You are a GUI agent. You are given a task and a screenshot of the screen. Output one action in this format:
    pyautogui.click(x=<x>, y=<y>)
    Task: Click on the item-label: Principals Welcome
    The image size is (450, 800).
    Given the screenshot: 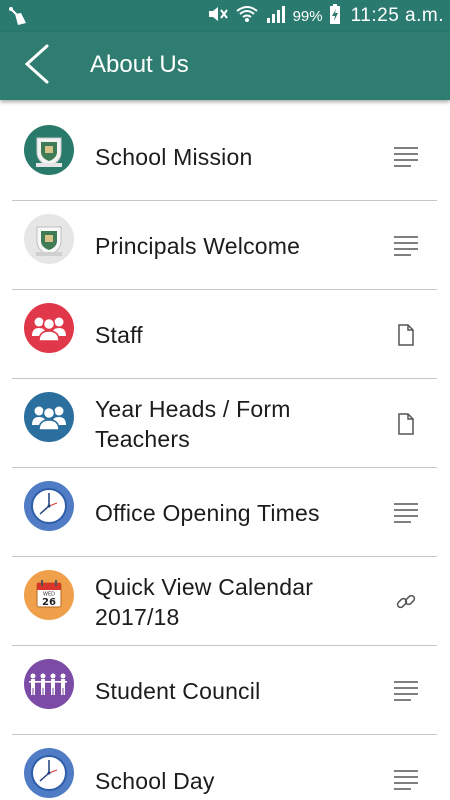 What is the action you would take?
    pyautogui.click(x=198, y=245)
    